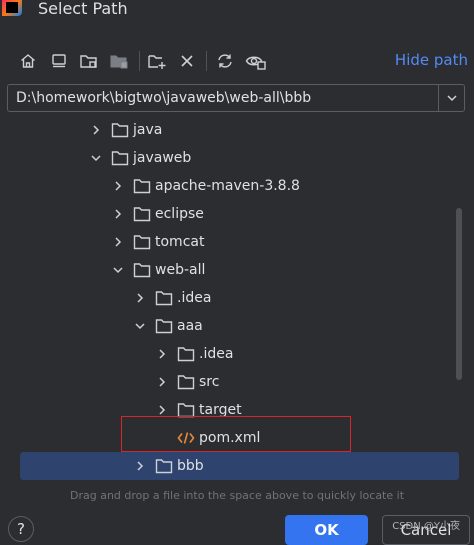  Describe the element at coordinates (180, 270) in the screenshot. I see `tree-row-label: web-all` at that location.